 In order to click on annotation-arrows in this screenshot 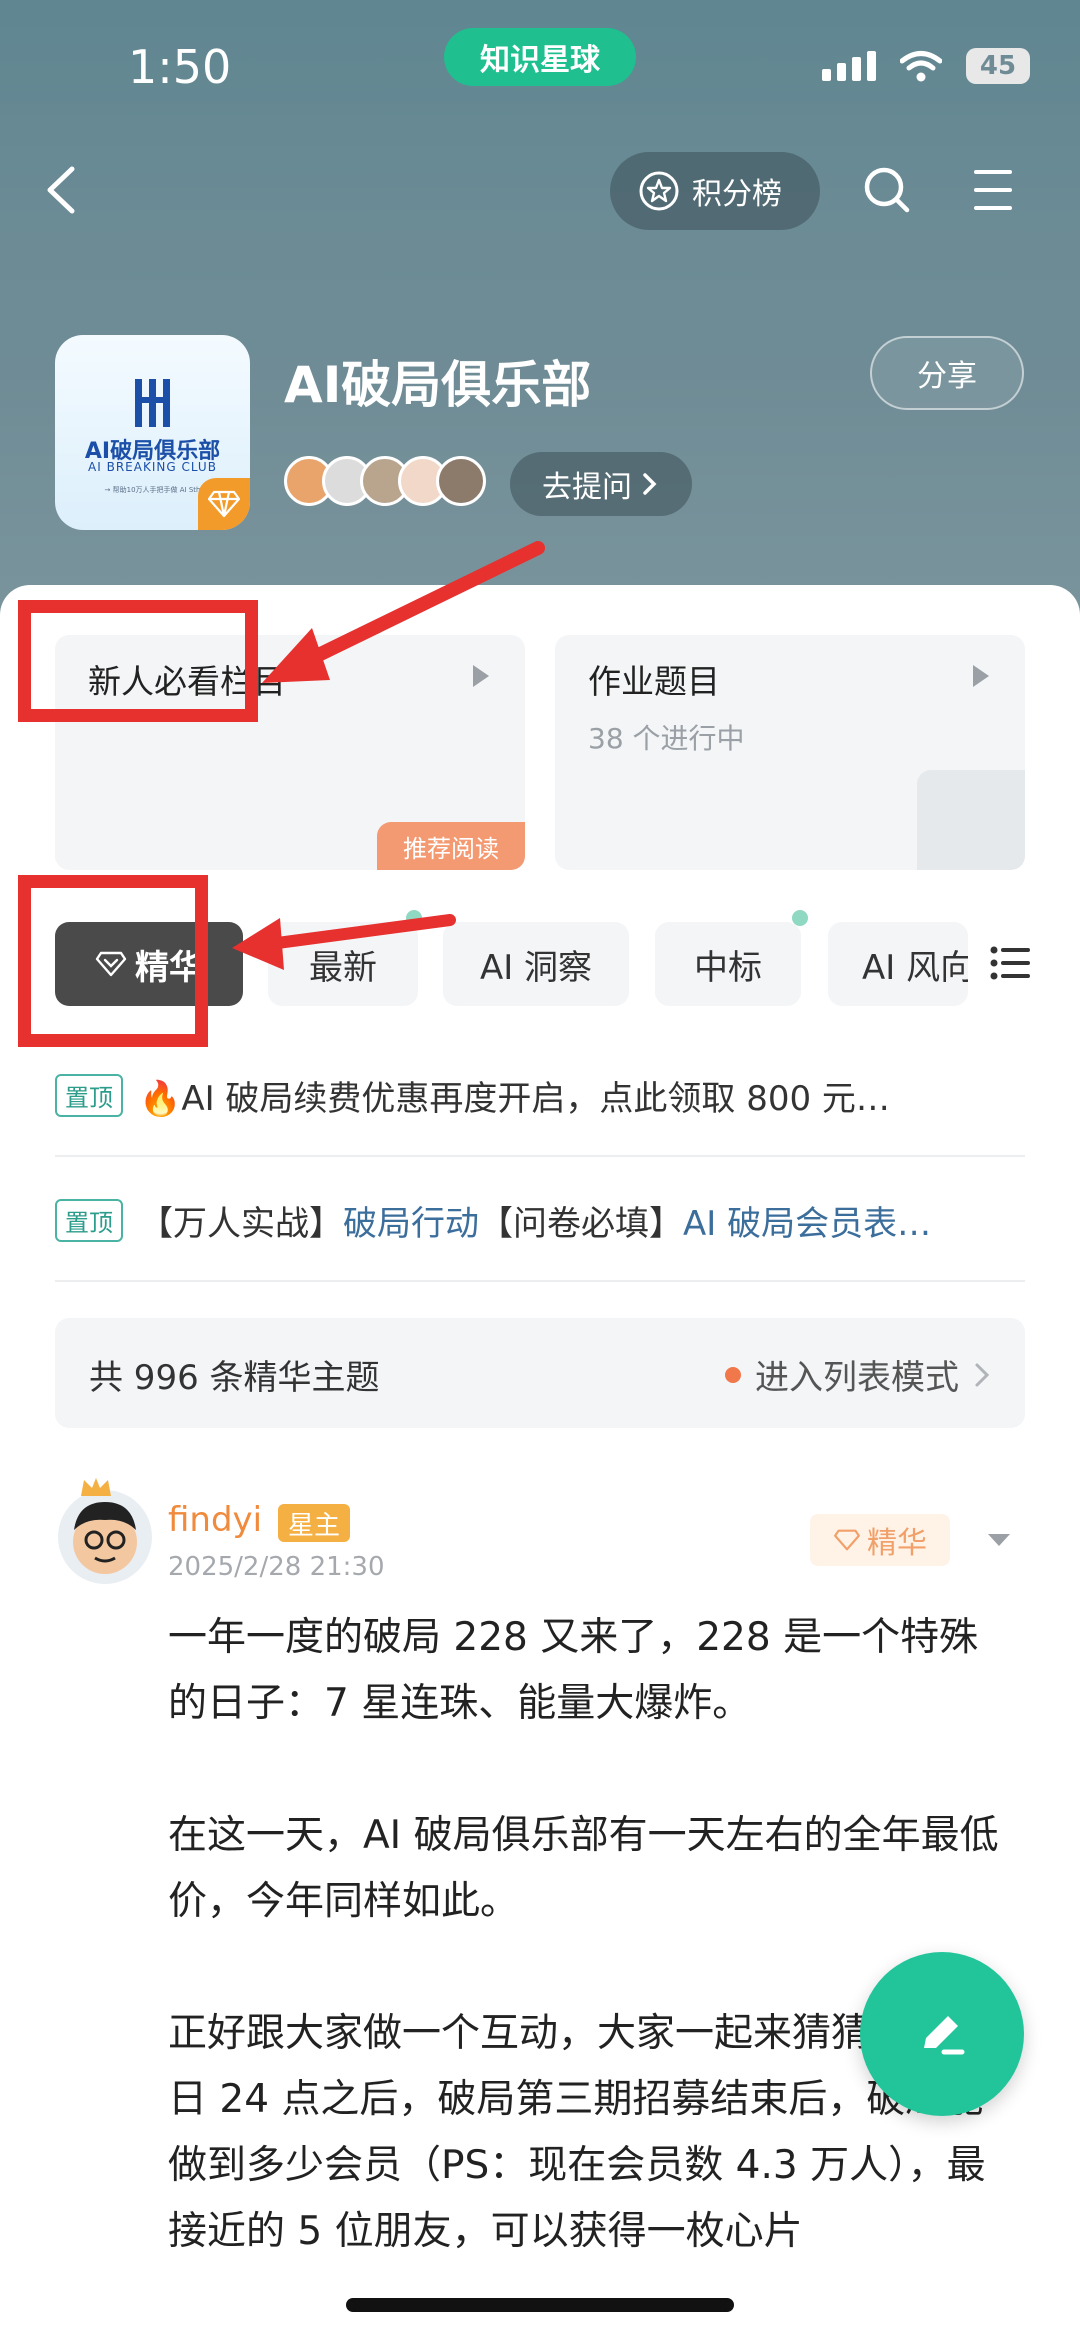, I will do `click(388, 755)`.